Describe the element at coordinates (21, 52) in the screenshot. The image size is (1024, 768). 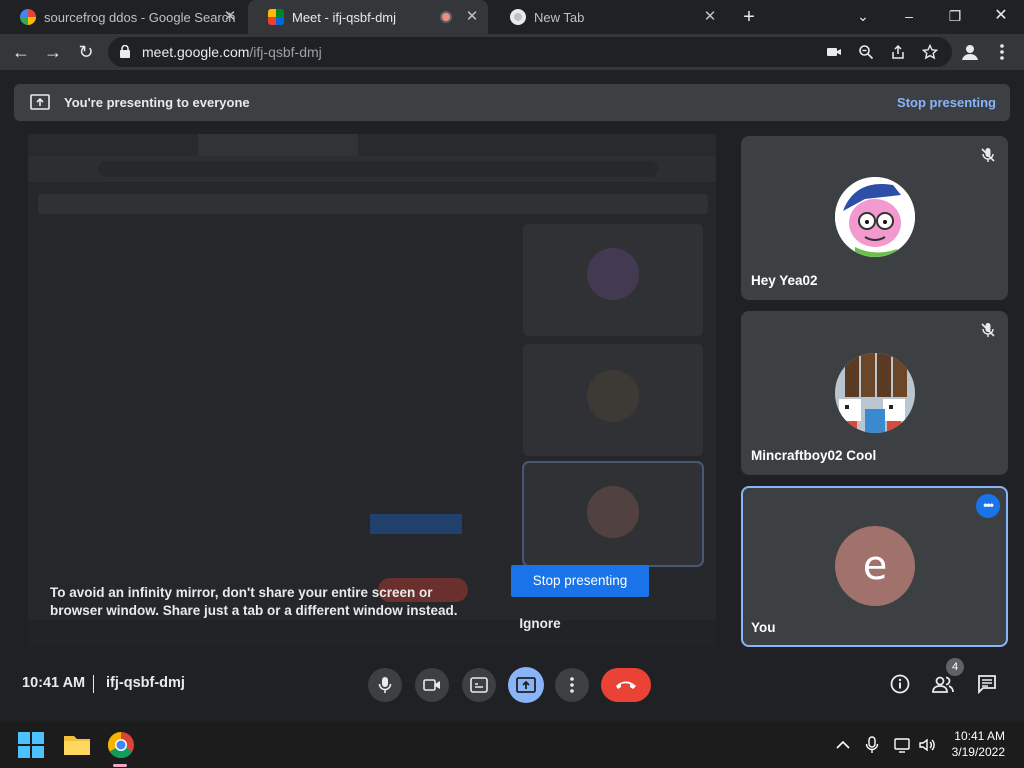
I see `back-arrow-icon: ←` at that location.